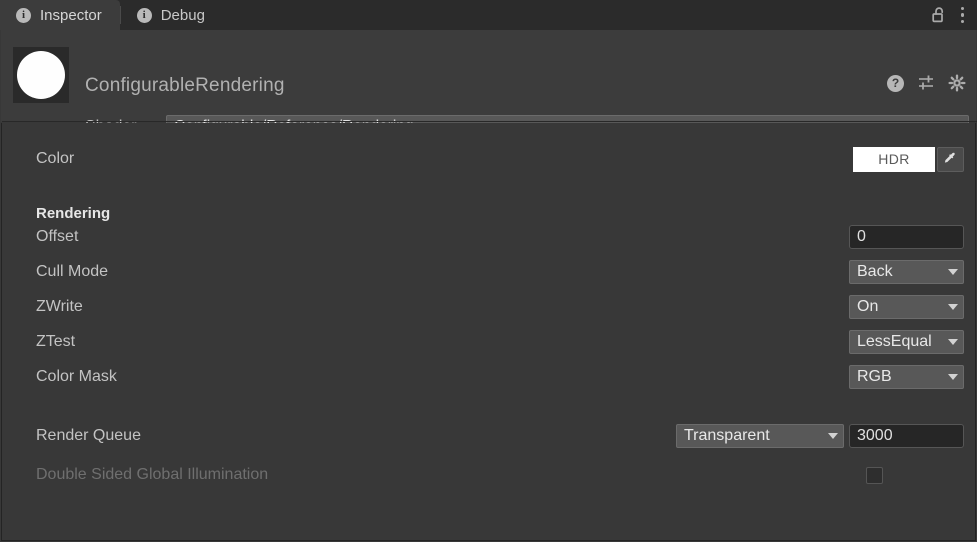 Image resolution: width=977 pixels, height=542 pixels. What do you see at coordinates (874, 475) in the screenshot?
I see `double-sided-gi-checkbox` at bounding box center [874, 475].